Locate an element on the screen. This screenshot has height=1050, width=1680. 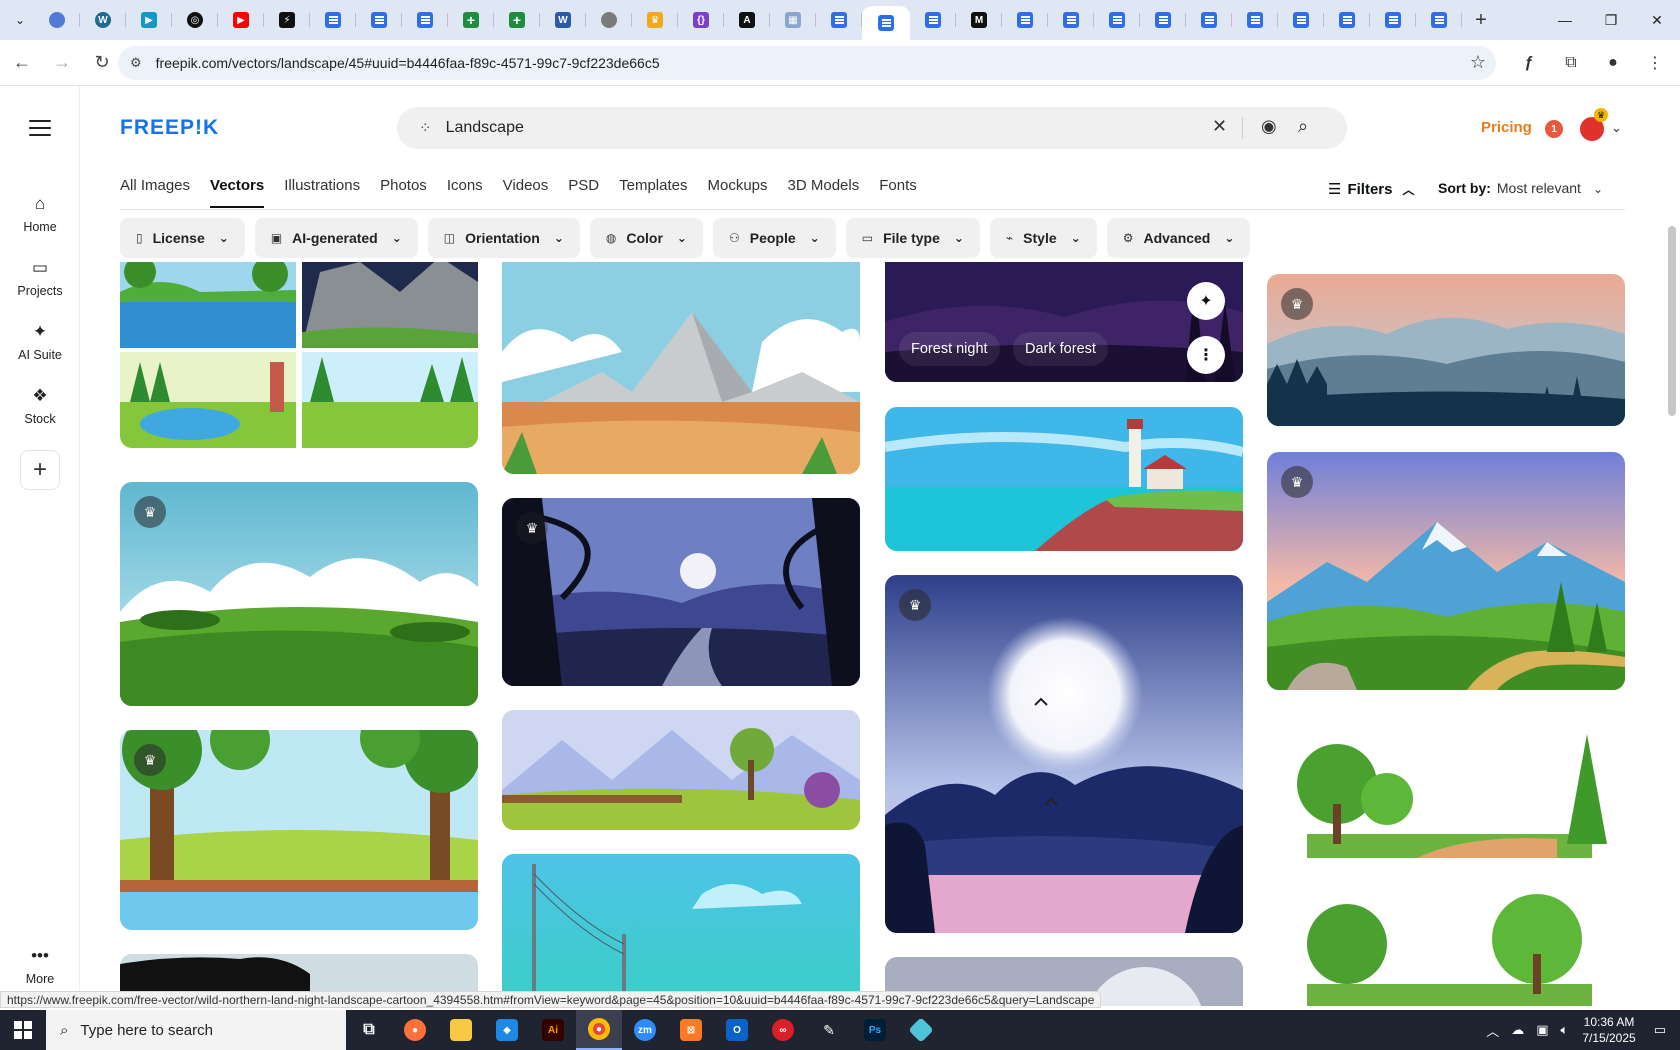
browser-tab: ▦ is located at coordinates (793, 20).